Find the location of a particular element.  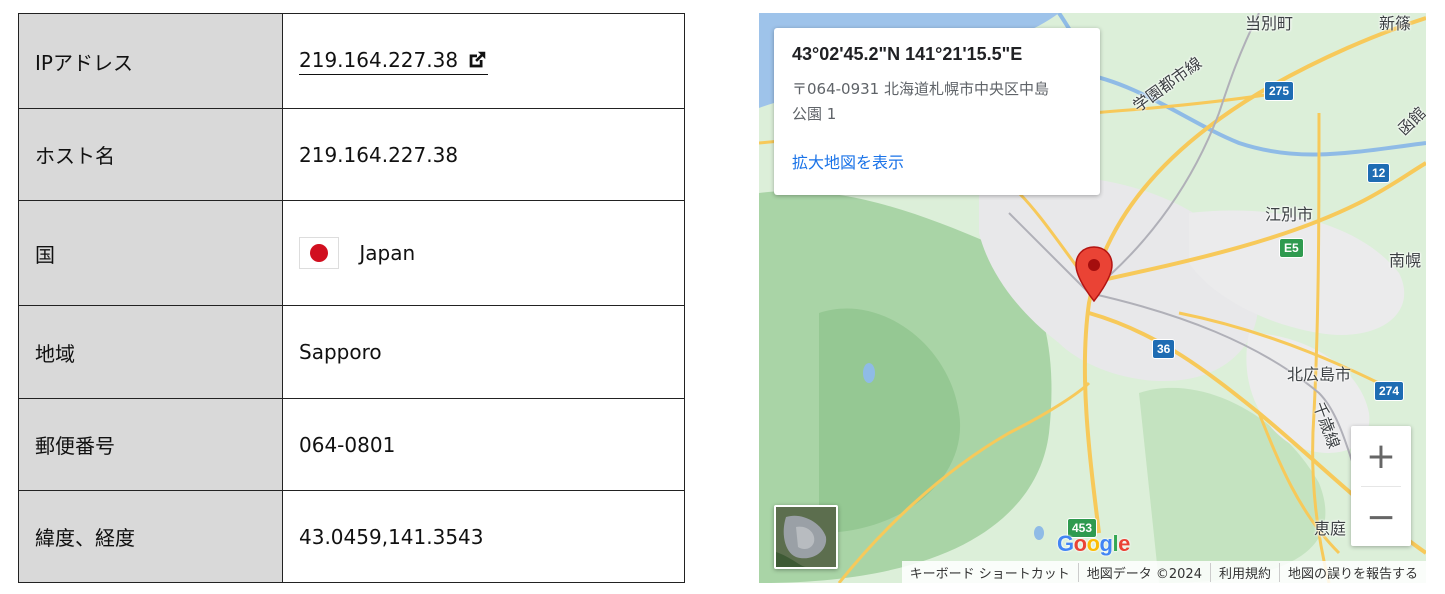

row-value-hostname: 219.164.227.38 is located at coordinates (483, 154).